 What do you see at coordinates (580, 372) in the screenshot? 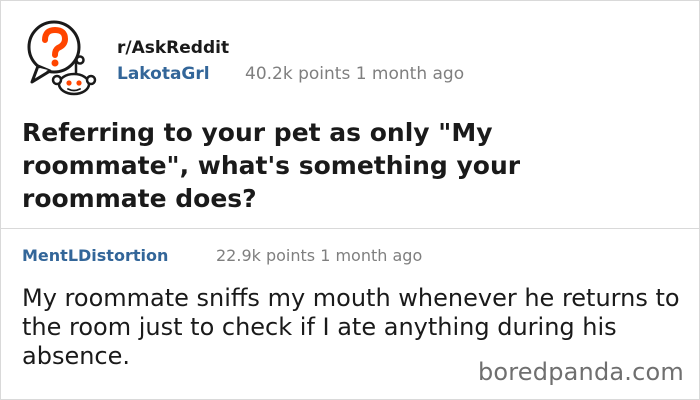
I see `boredpanda-watermark: boredpanda.com` at bounding box center [580, 372].